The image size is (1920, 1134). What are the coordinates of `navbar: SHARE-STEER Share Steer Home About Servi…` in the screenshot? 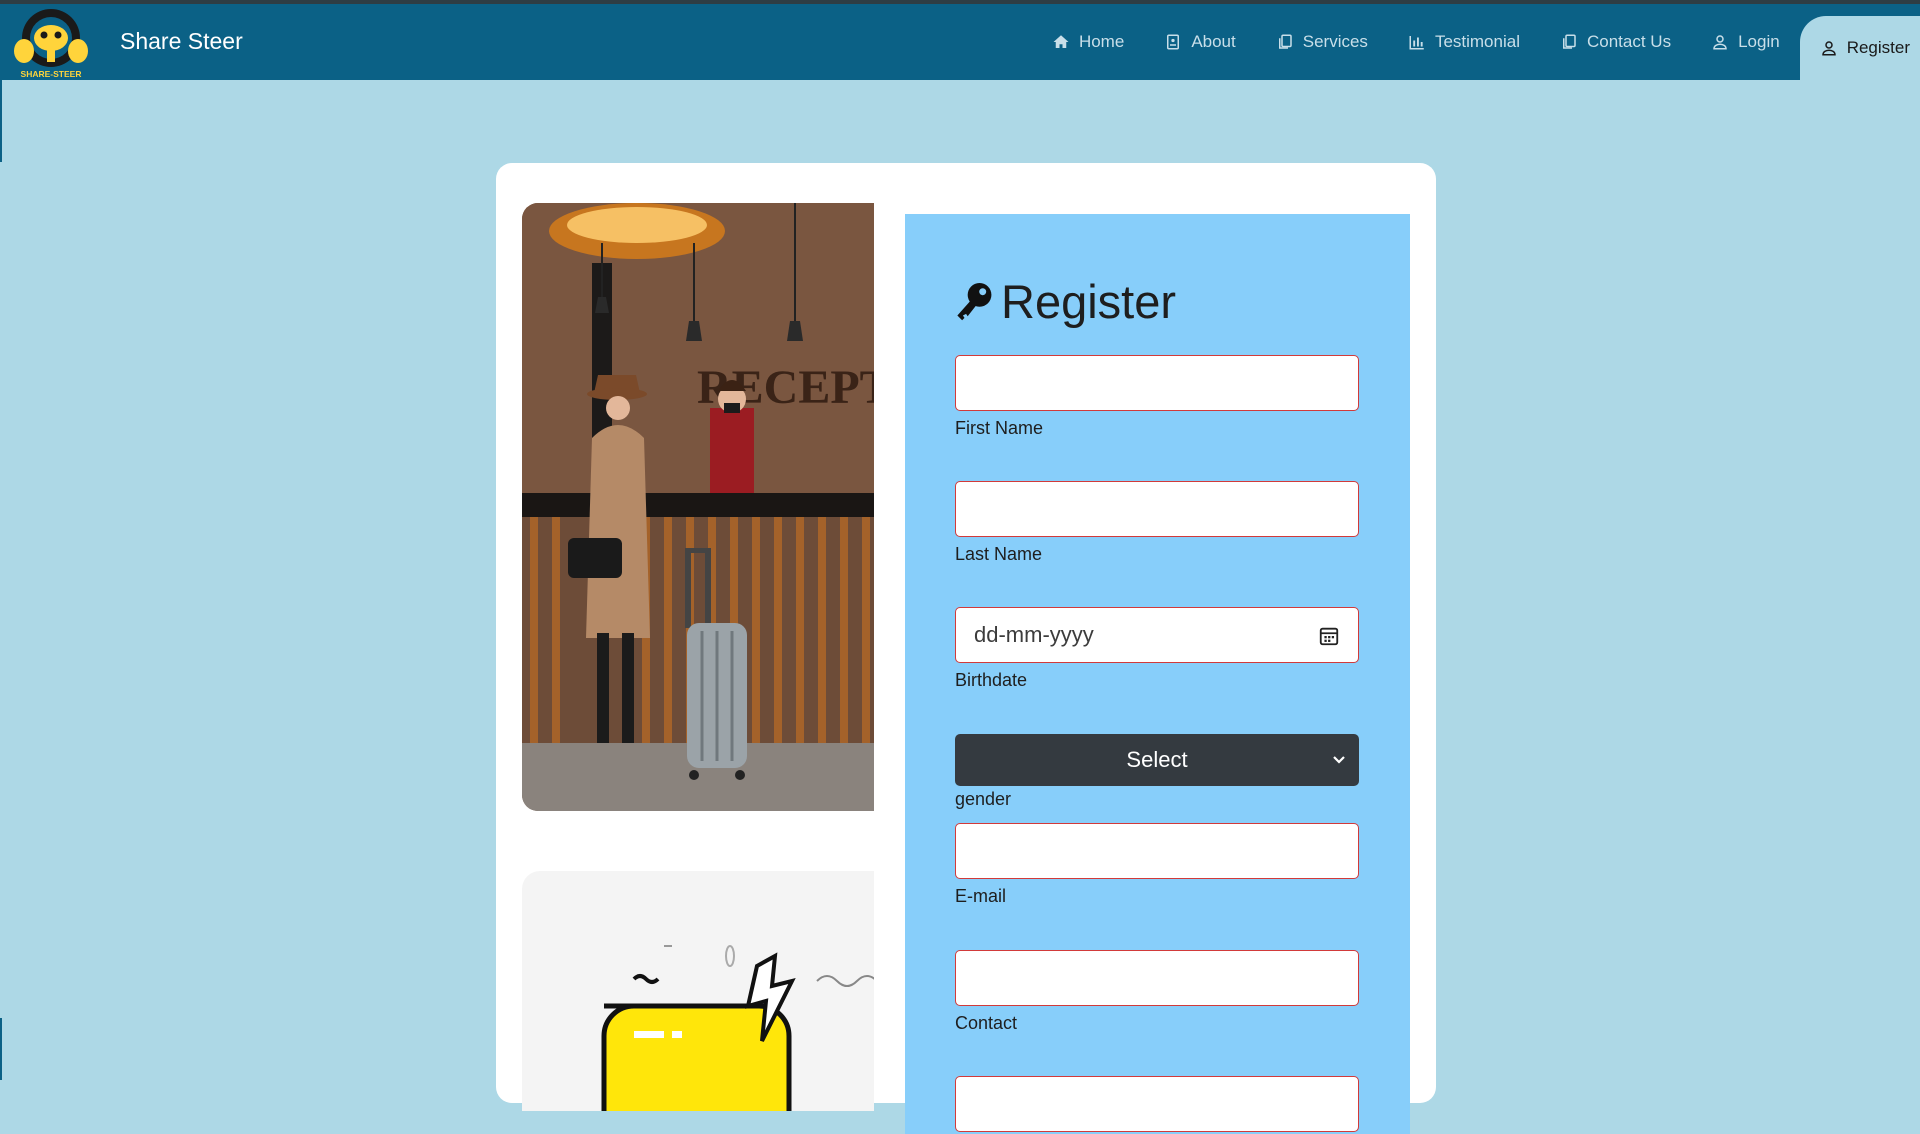 It's located at (960, 42).